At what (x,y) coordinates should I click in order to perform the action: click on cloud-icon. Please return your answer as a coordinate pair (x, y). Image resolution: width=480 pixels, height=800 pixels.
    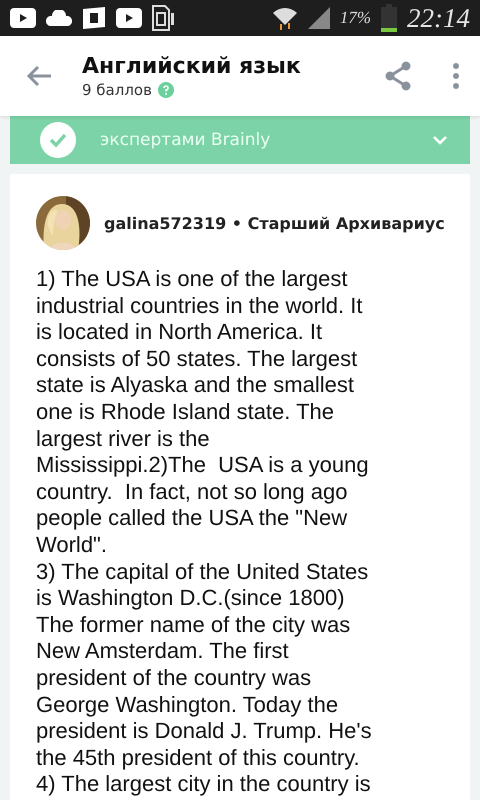
    Looking at the image, I should click on (59, 18).